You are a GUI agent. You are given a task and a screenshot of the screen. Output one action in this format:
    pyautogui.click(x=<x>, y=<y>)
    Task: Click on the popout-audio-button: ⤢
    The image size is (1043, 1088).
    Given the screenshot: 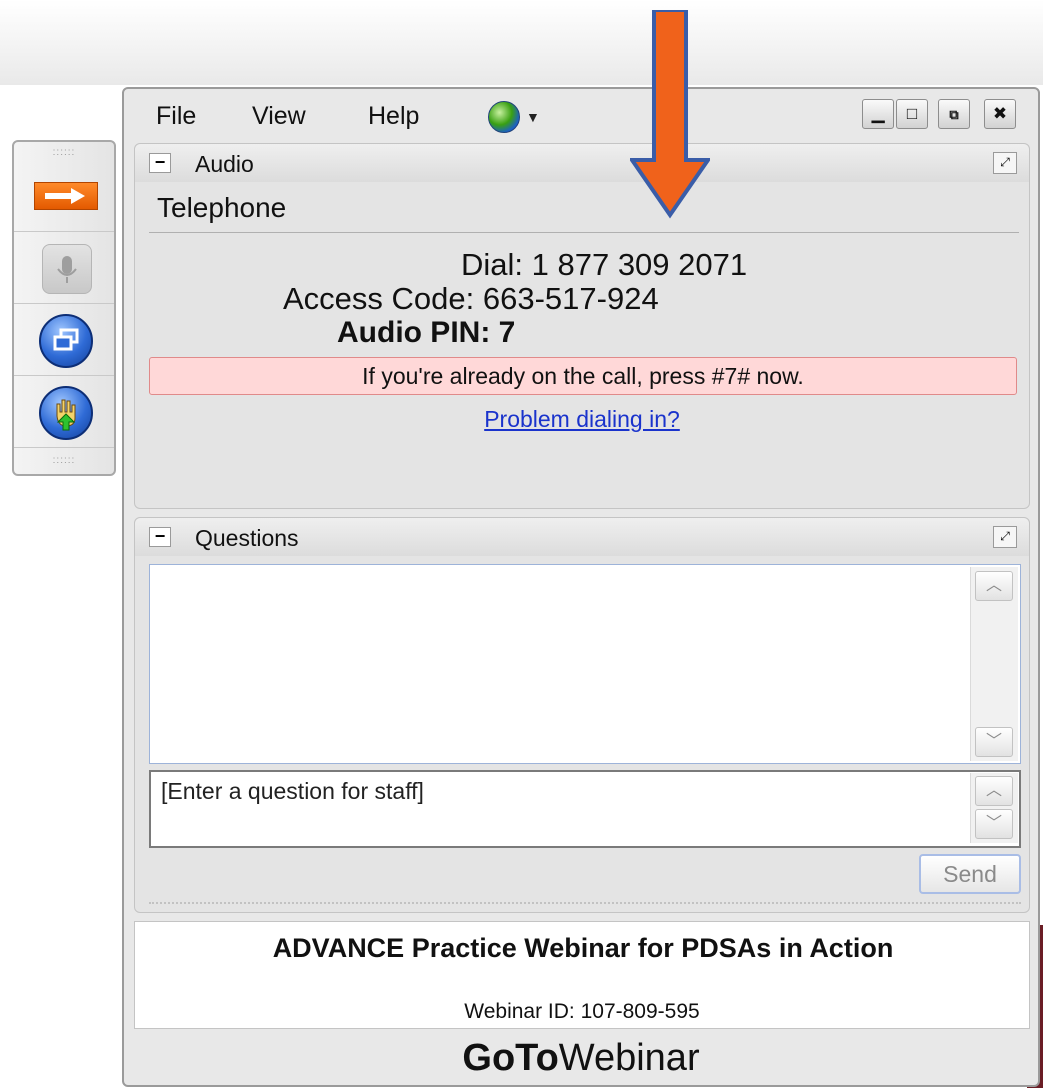 What is the action you would take?
    pyautogui.click(x=1005, y=163)
    